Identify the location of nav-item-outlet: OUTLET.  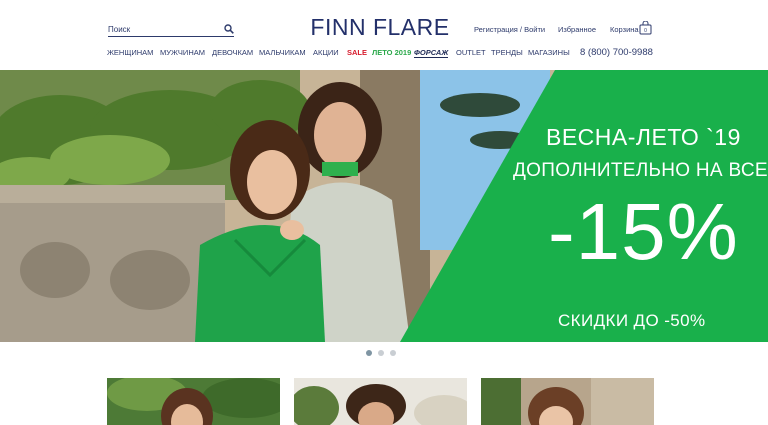
(471, 52).